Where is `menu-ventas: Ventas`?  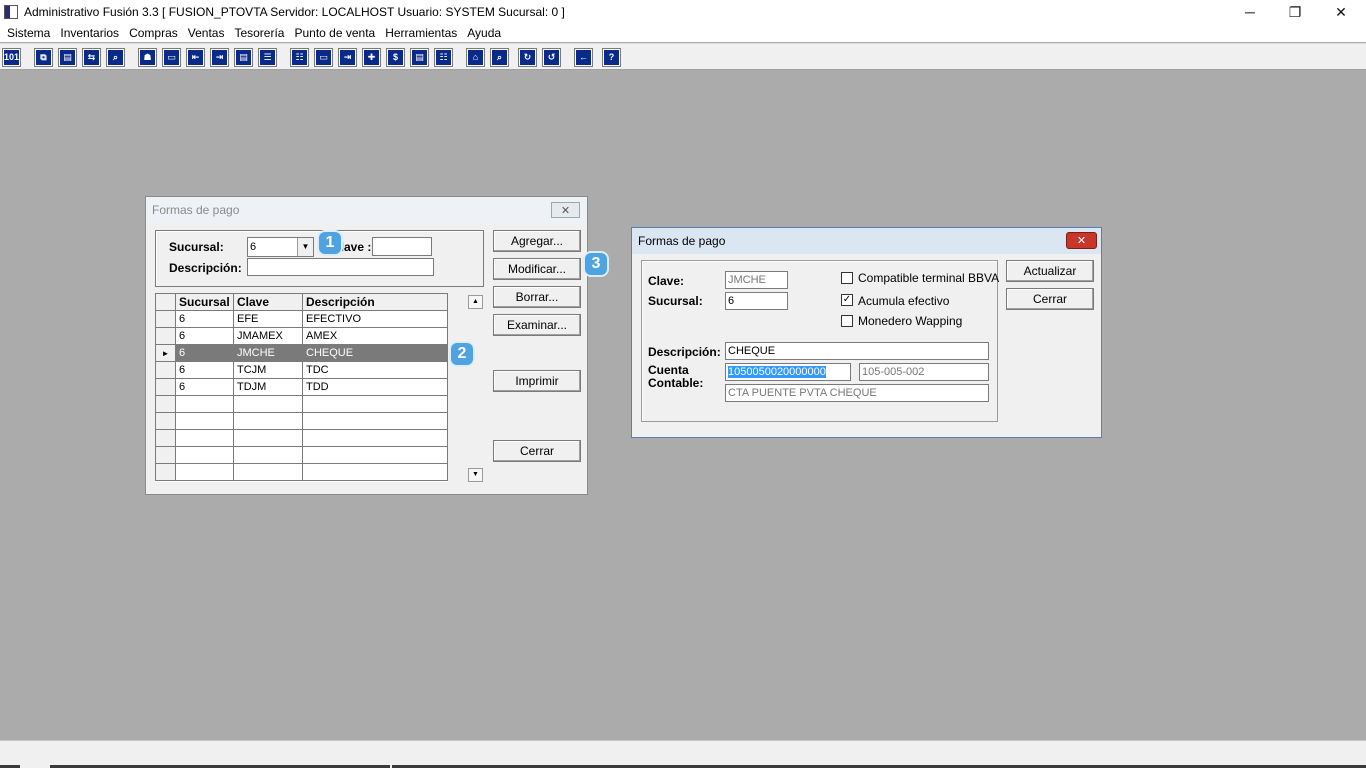 menu-ventas: Ventas is located at coordinates (206, 33).